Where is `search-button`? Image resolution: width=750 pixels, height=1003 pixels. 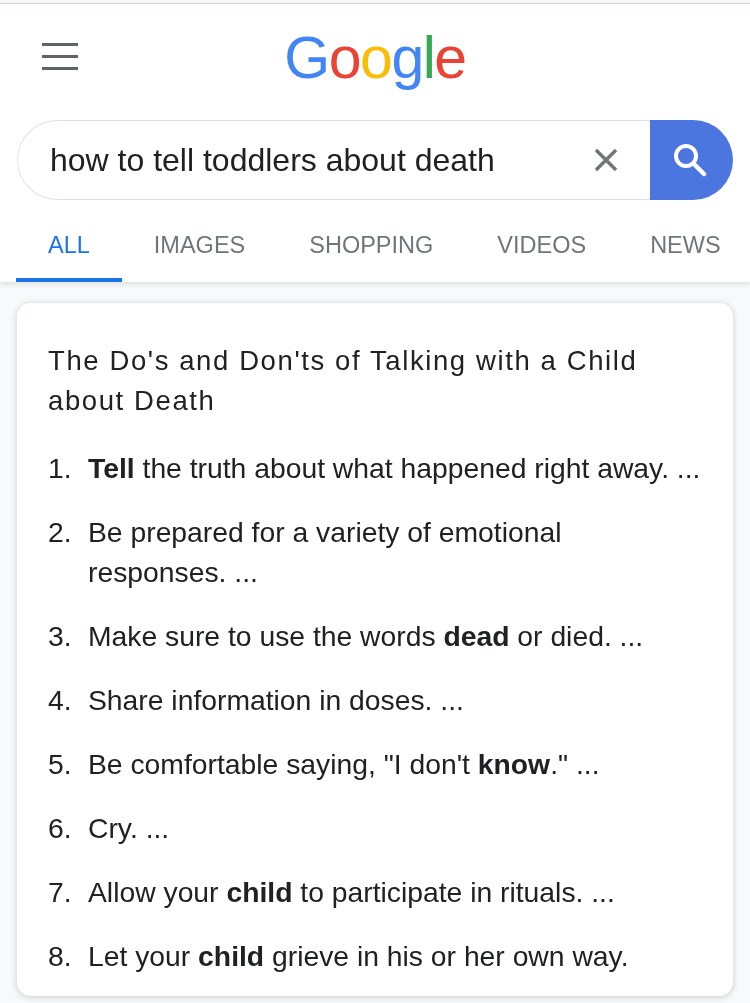
search-button is located at coordinates (691, 160).